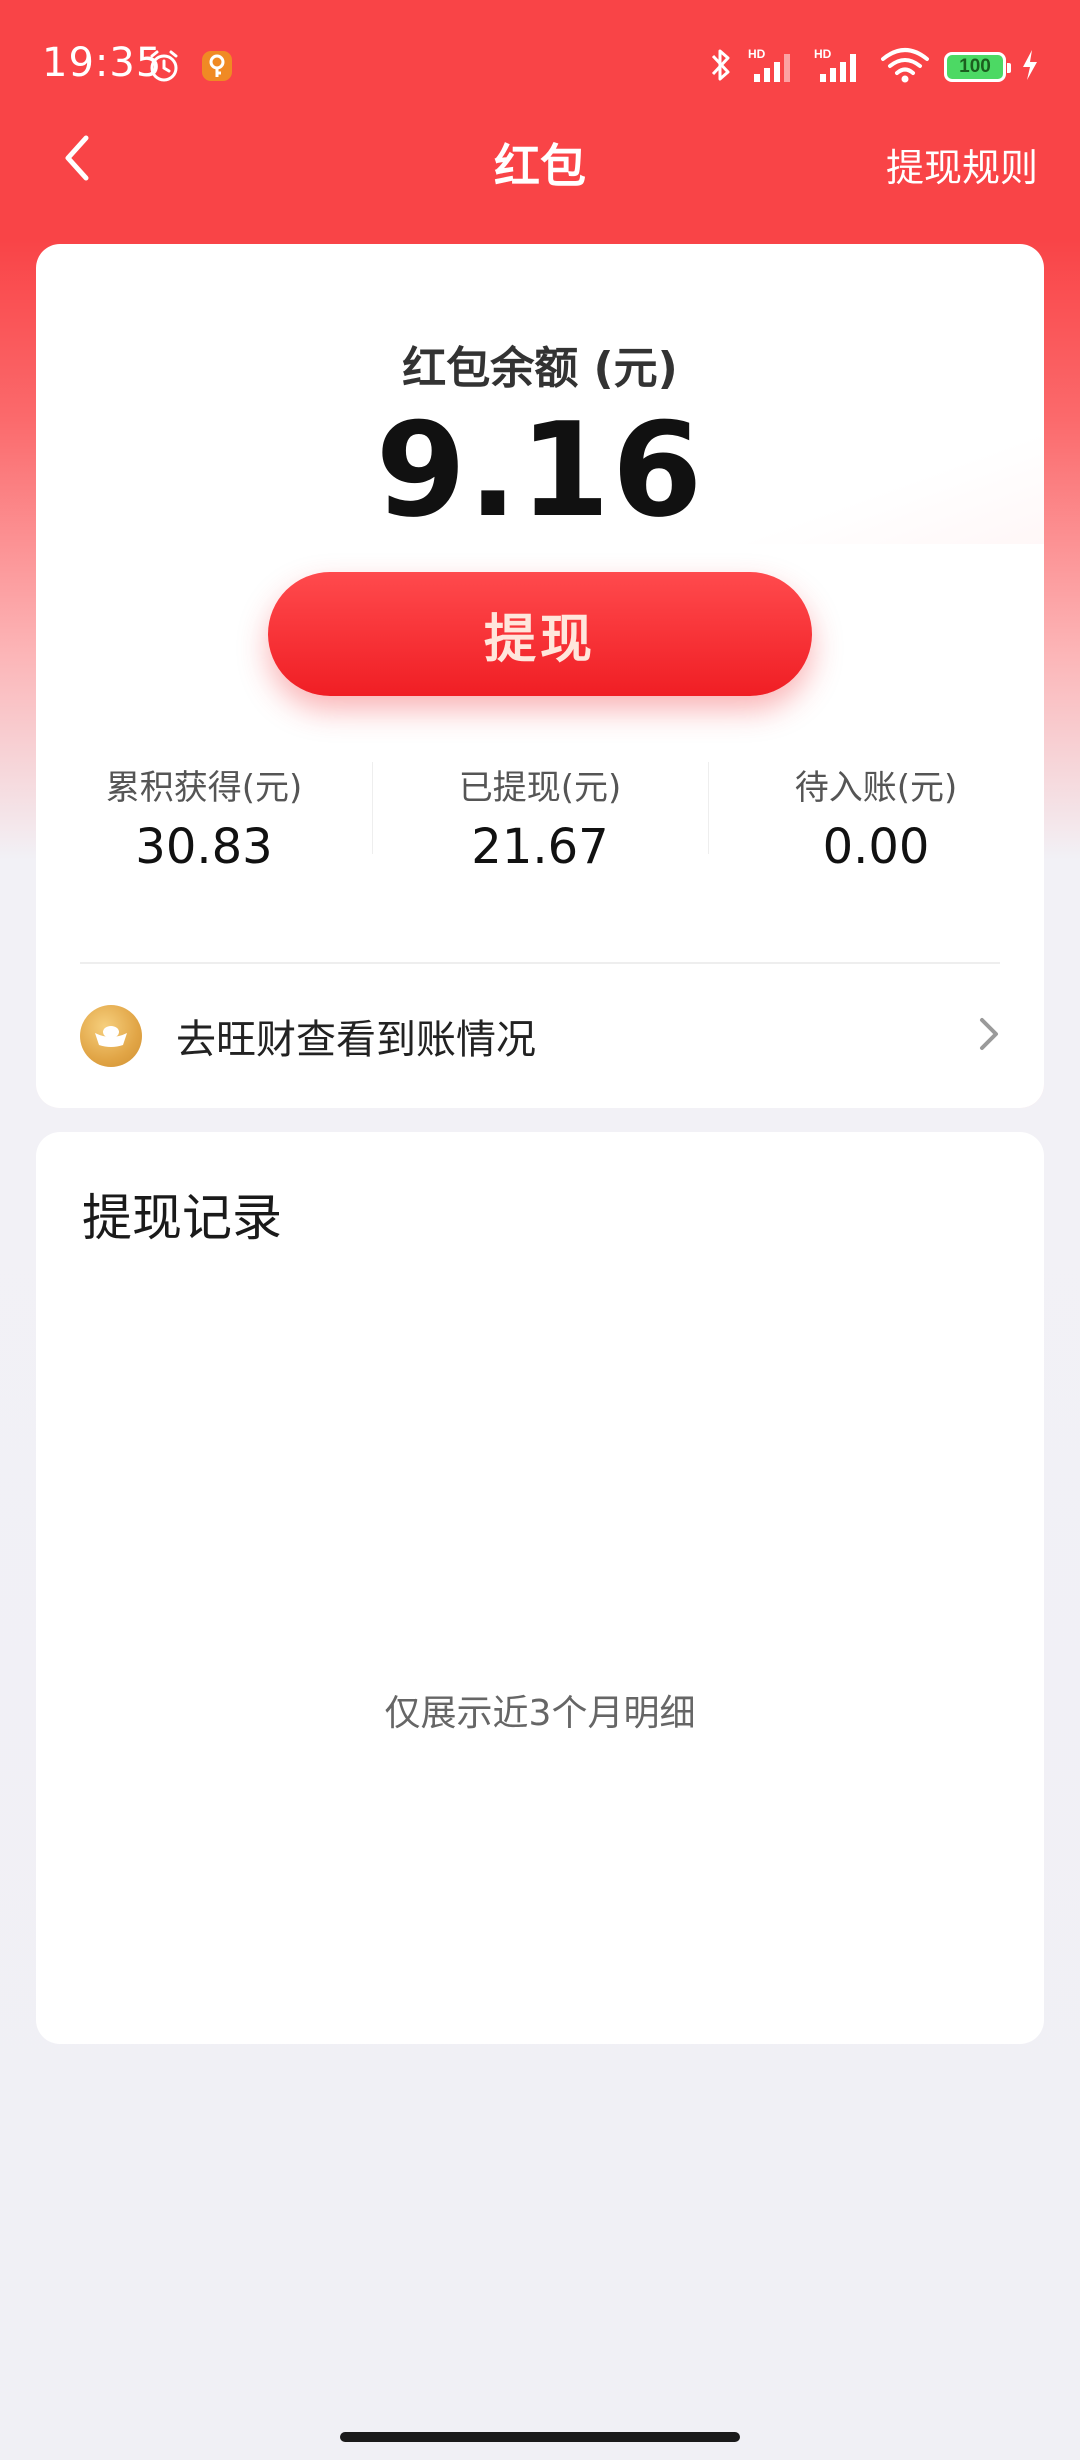  What do you see at coordinates (190, 68) in the screenshot?
I see `status-left-icons` at bounding box center [190, 68].